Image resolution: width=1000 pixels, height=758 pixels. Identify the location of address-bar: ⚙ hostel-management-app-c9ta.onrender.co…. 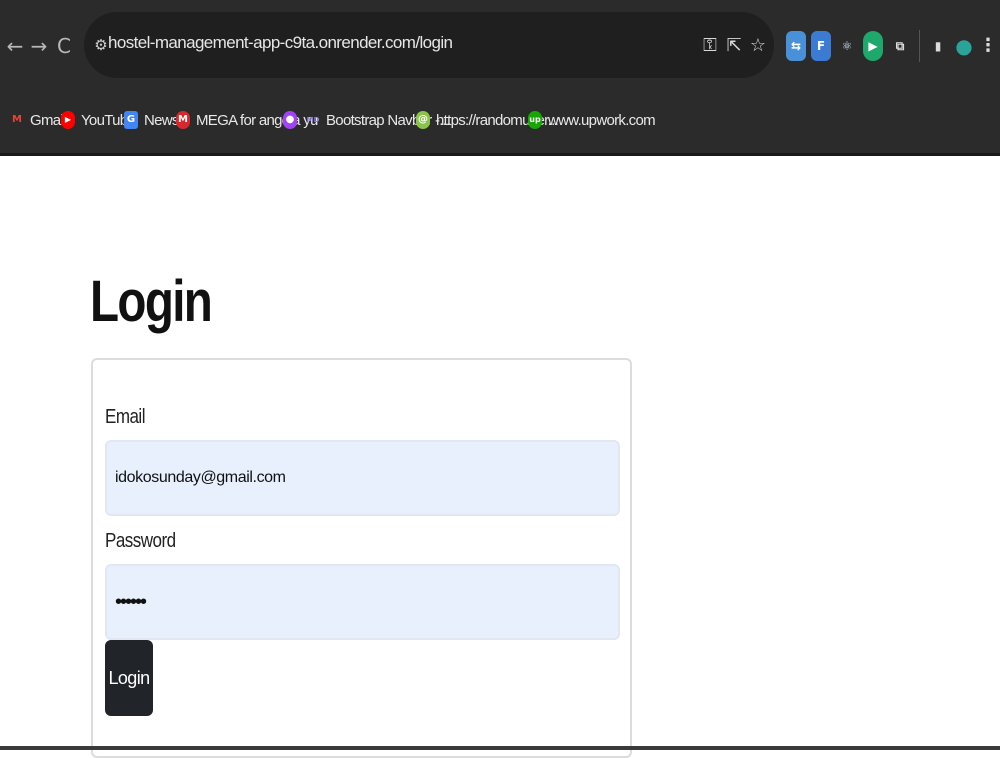
(429, 45).